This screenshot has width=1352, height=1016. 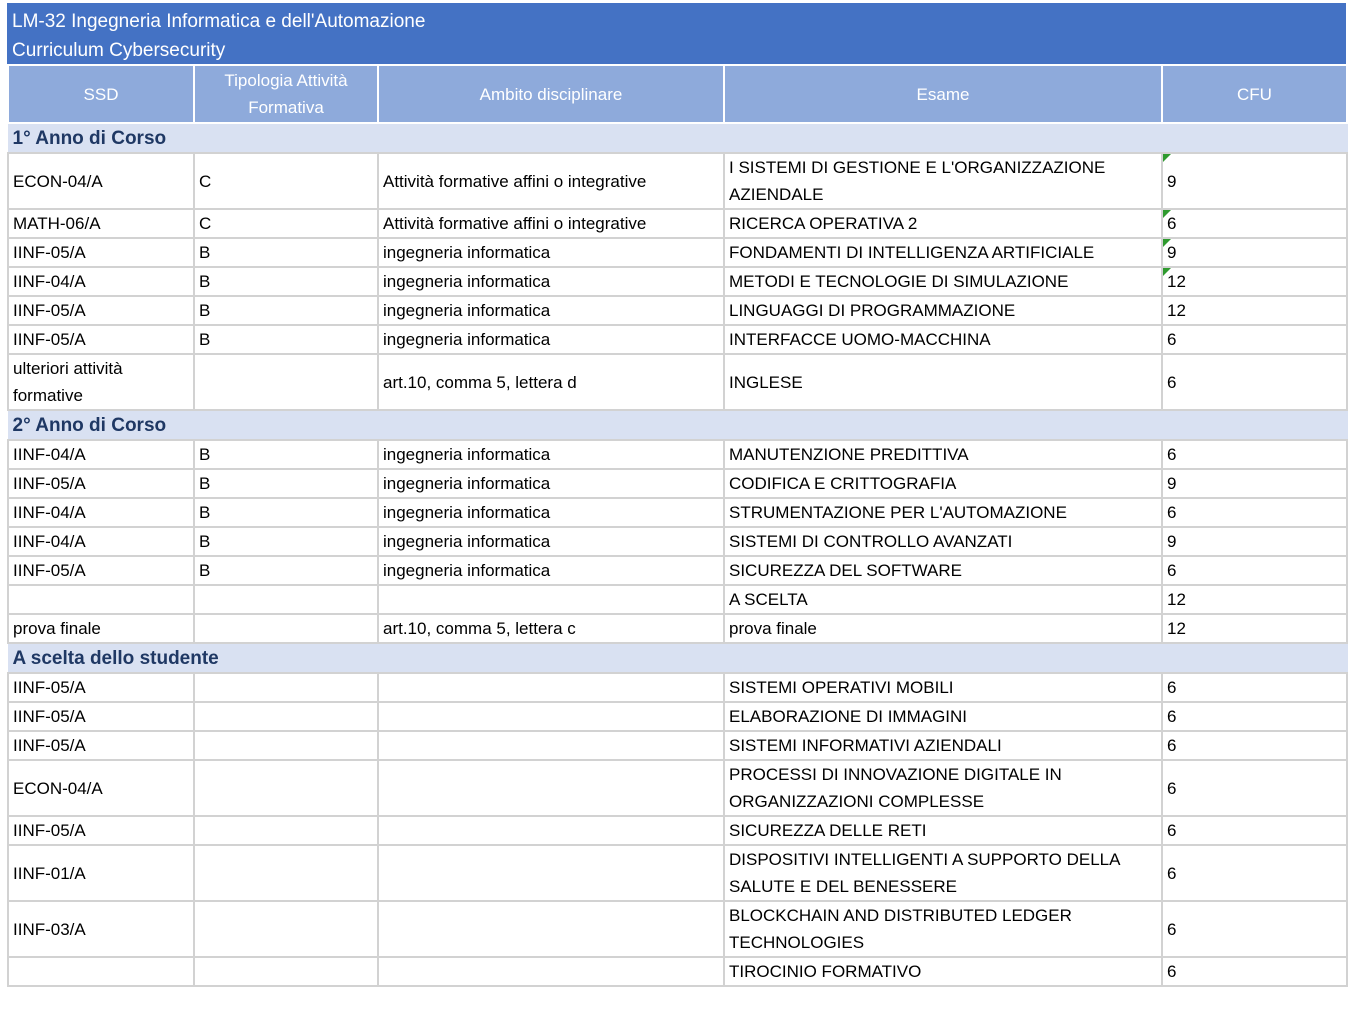 What do you see at coordinates (1254, 94) in the screenshot?
I see `header-cfu: CFU` at bounding box center [1254, 94].